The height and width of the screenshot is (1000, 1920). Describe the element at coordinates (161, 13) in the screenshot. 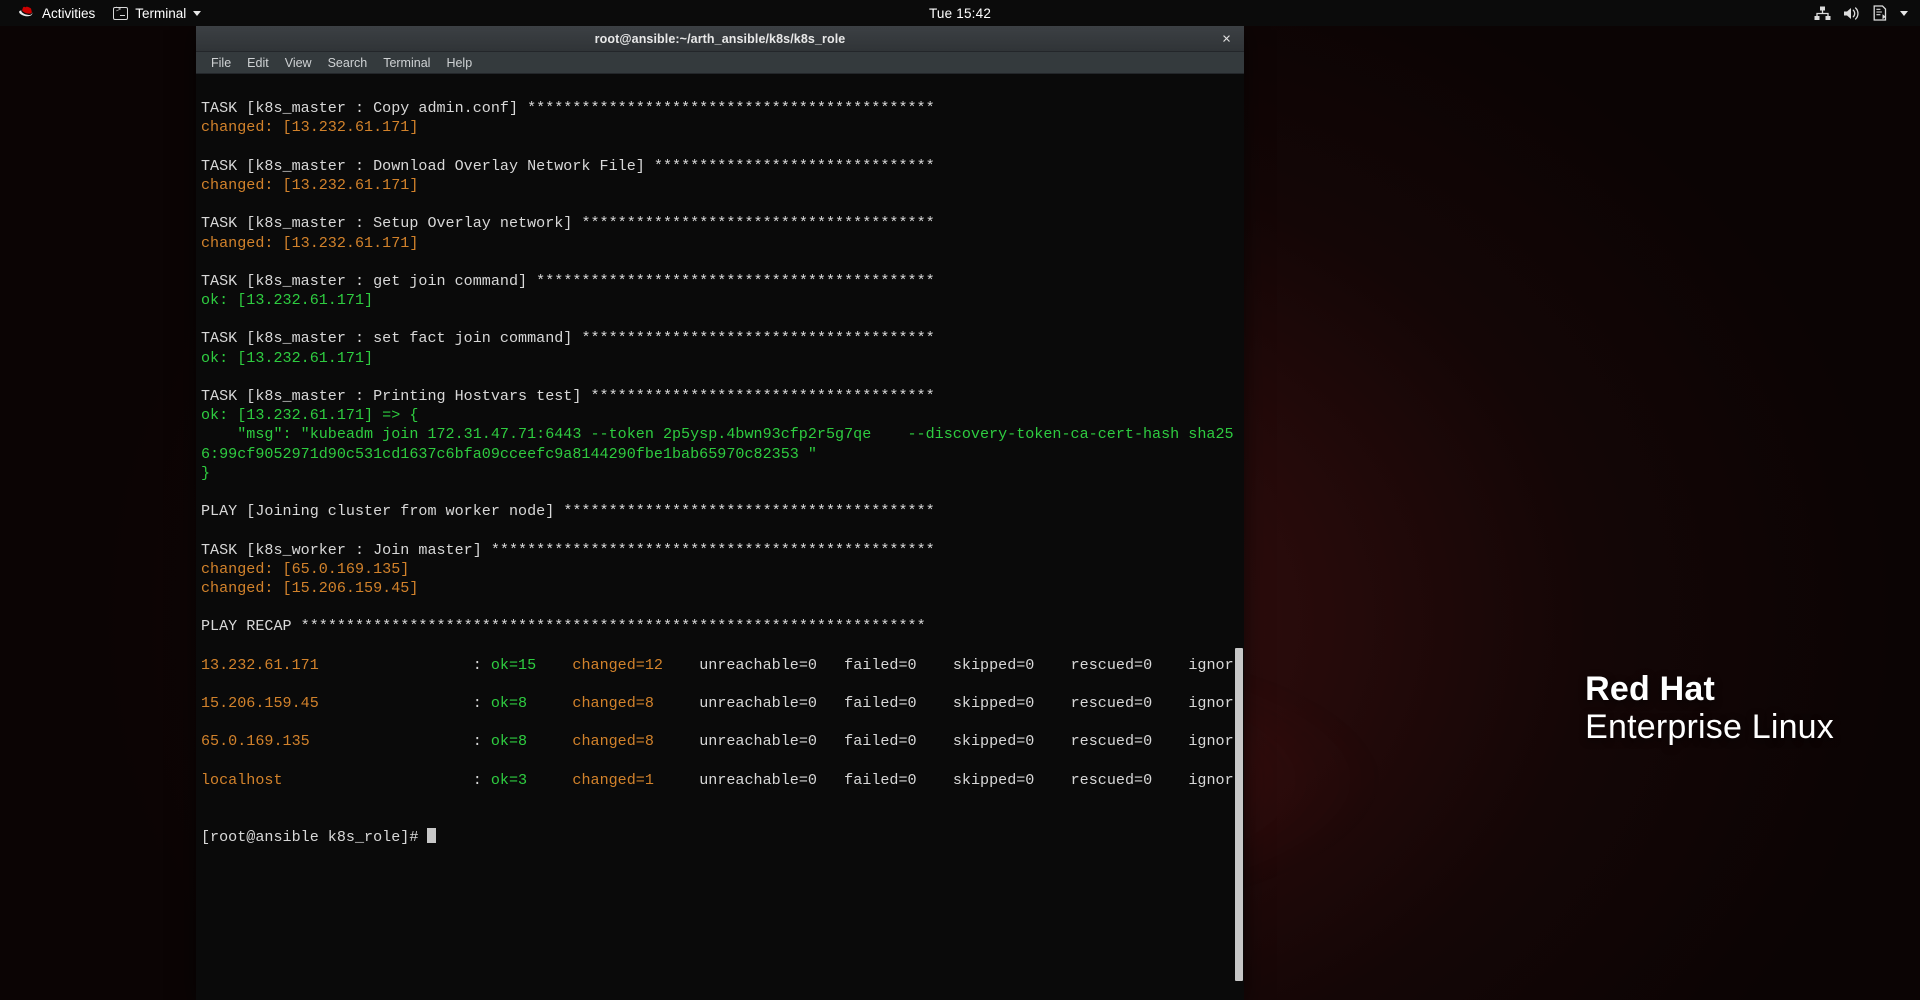

I see `app-menu-label: Terminal` at that location.